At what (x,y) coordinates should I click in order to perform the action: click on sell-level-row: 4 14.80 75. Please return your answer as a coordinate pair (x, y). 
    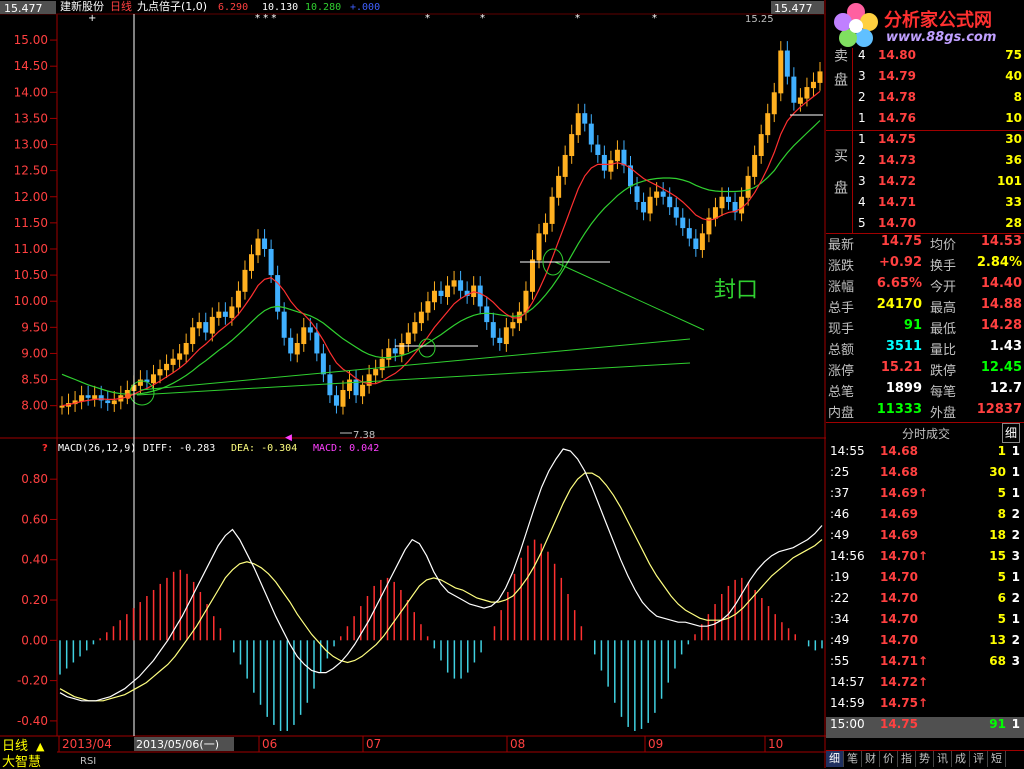
    Looking at the image, I should click on (925, 58).